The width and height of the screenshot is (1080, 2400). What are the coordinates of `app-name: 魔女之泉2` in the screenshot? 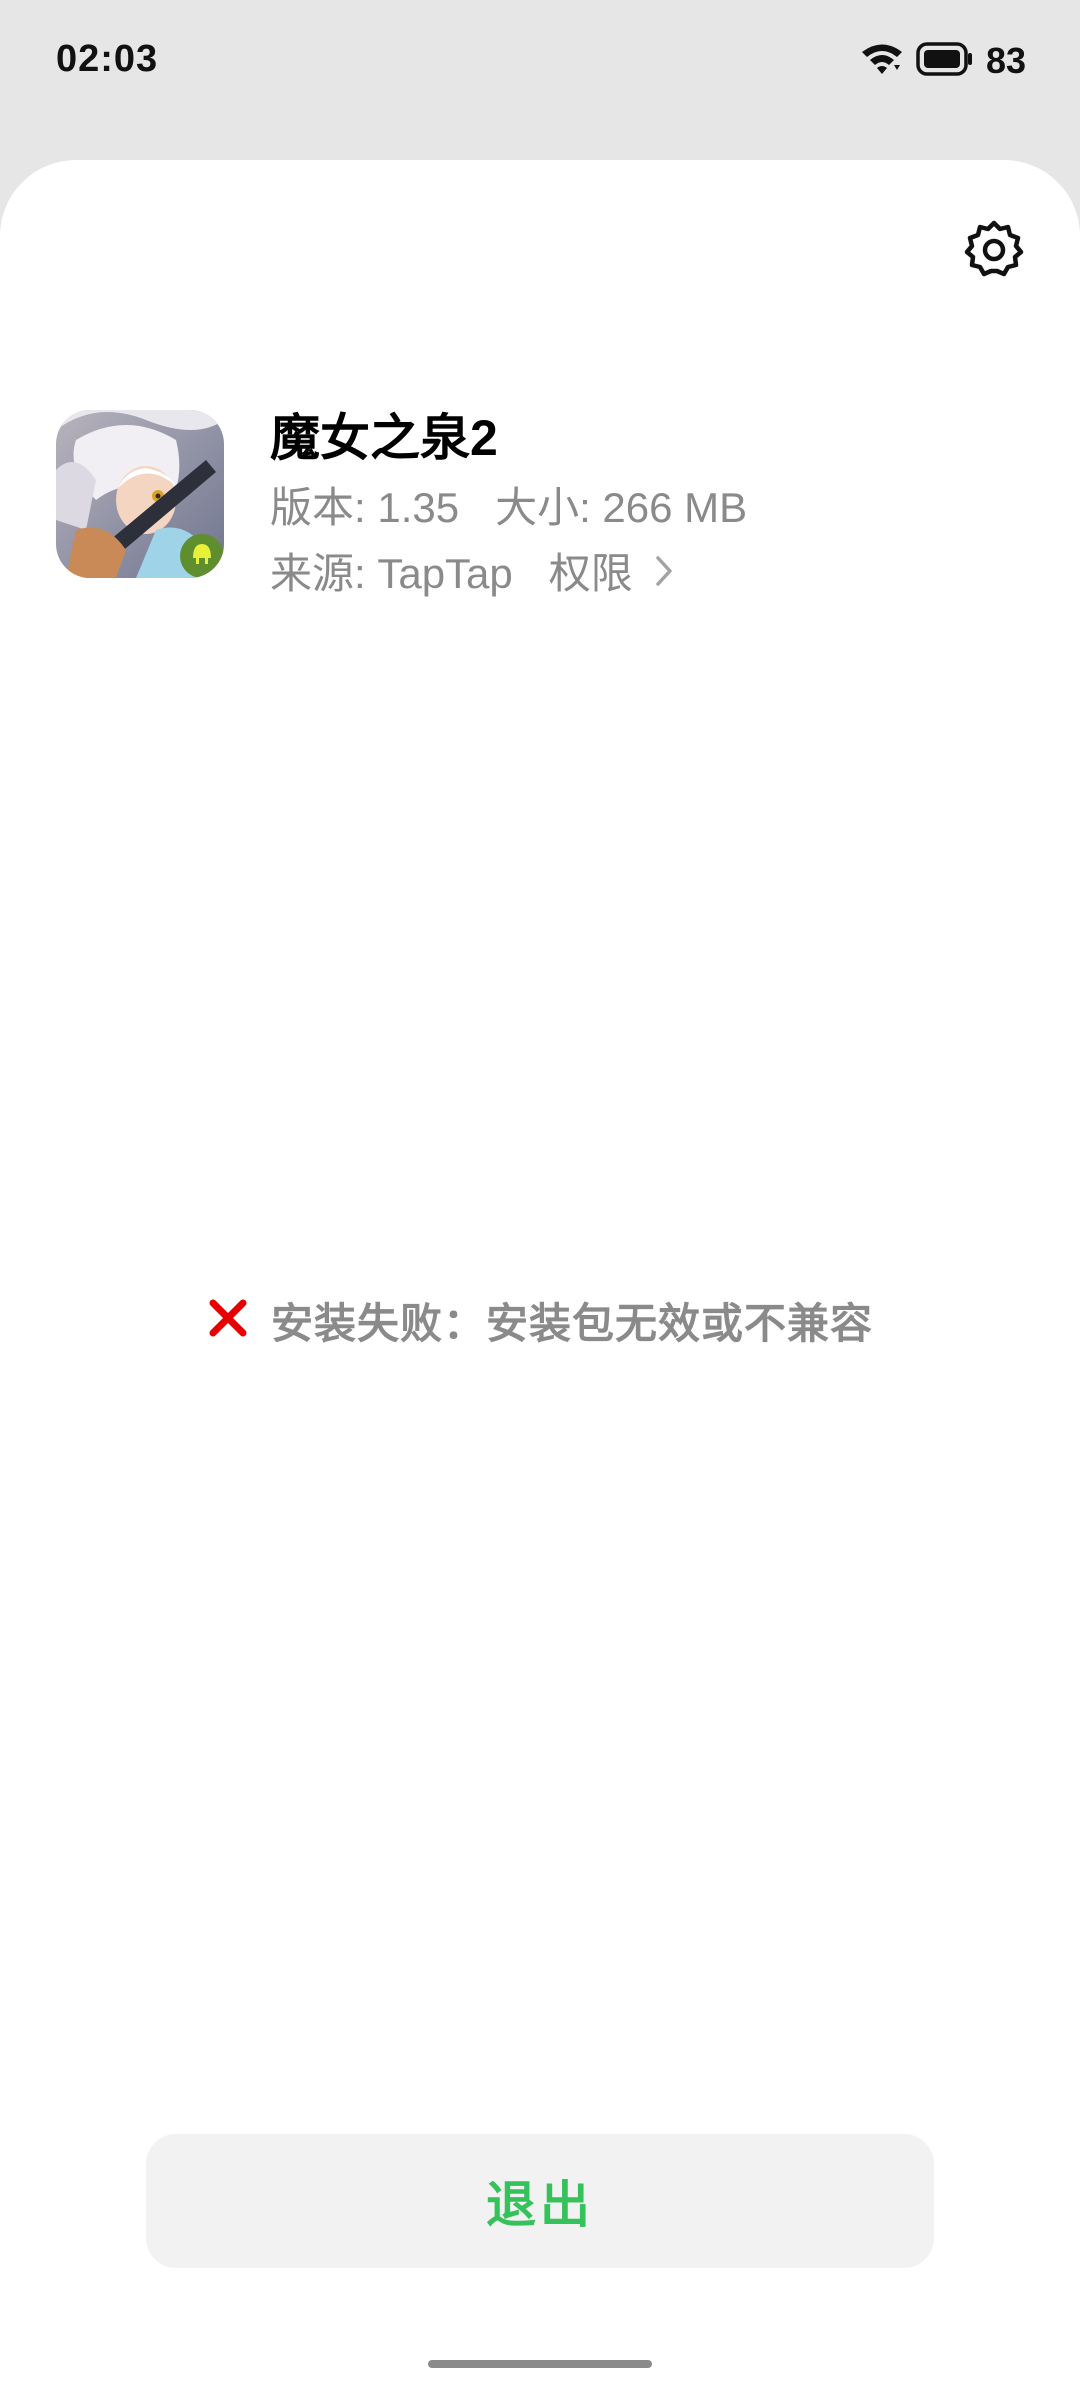 It's located at (384, 438).